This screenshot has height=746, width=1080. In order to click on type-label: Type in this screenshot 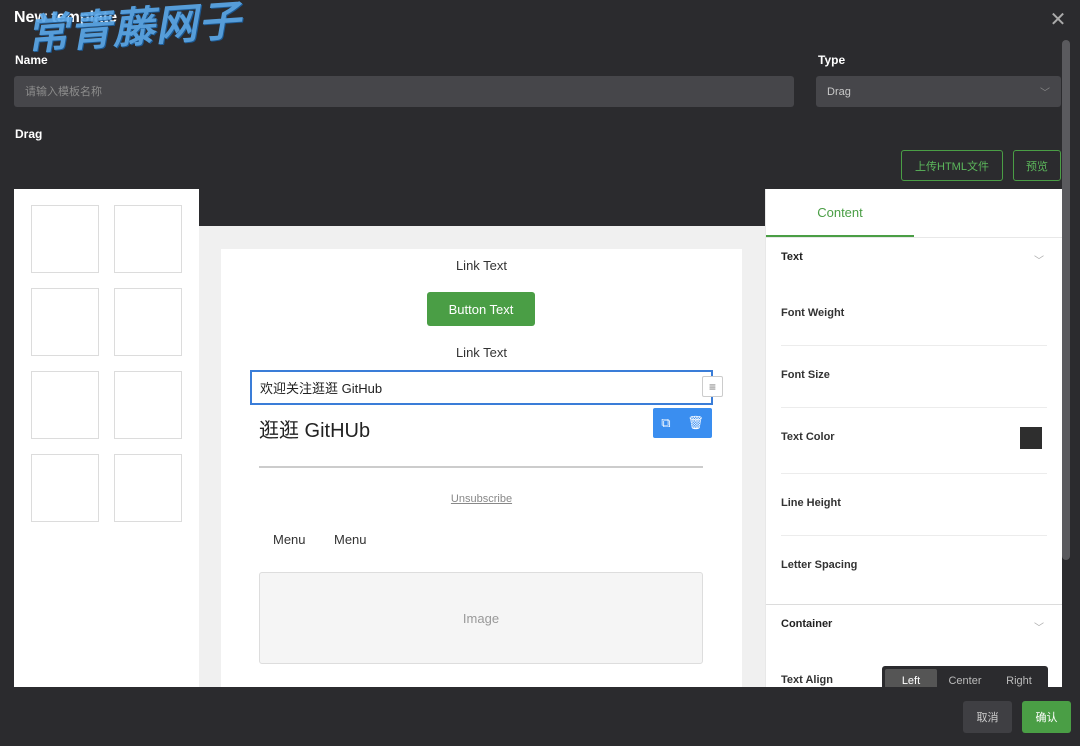, I will do `click(832, 60)`.